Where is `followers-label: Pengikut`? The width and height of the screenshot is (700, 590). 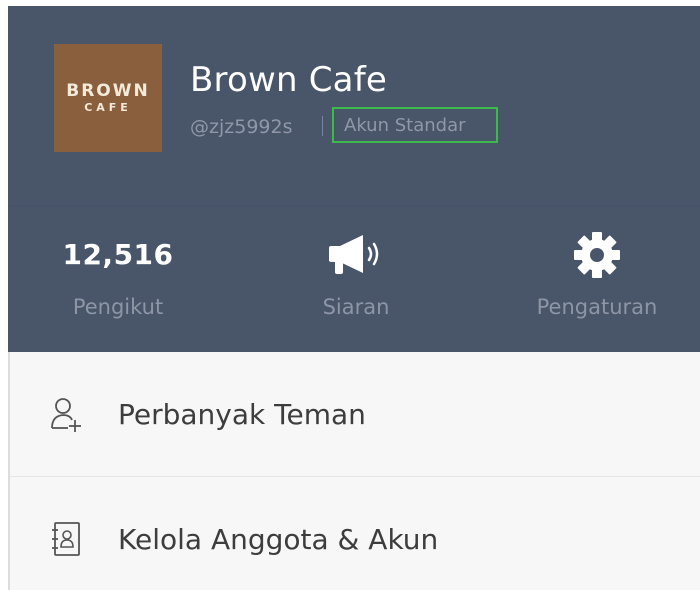
followers-label: Pengikut is located at coordinates (118, 307).